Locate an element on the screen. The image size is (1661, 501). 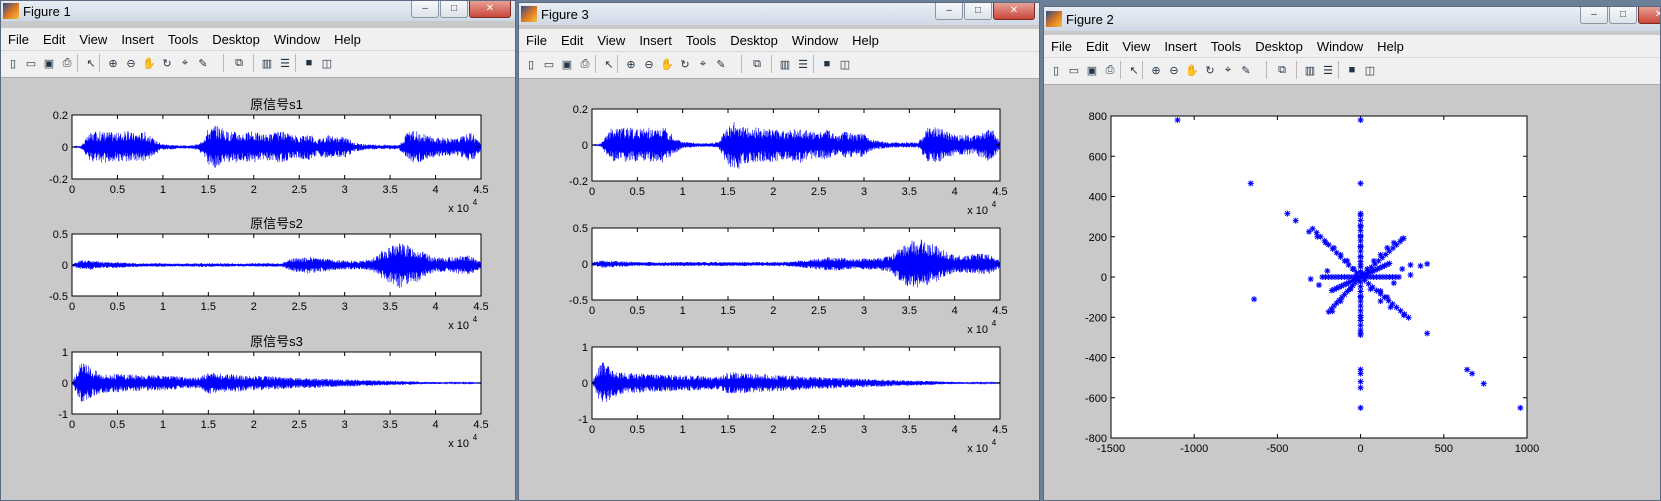
x-tick-label: 3.5 is located at coordinates (389, 307).